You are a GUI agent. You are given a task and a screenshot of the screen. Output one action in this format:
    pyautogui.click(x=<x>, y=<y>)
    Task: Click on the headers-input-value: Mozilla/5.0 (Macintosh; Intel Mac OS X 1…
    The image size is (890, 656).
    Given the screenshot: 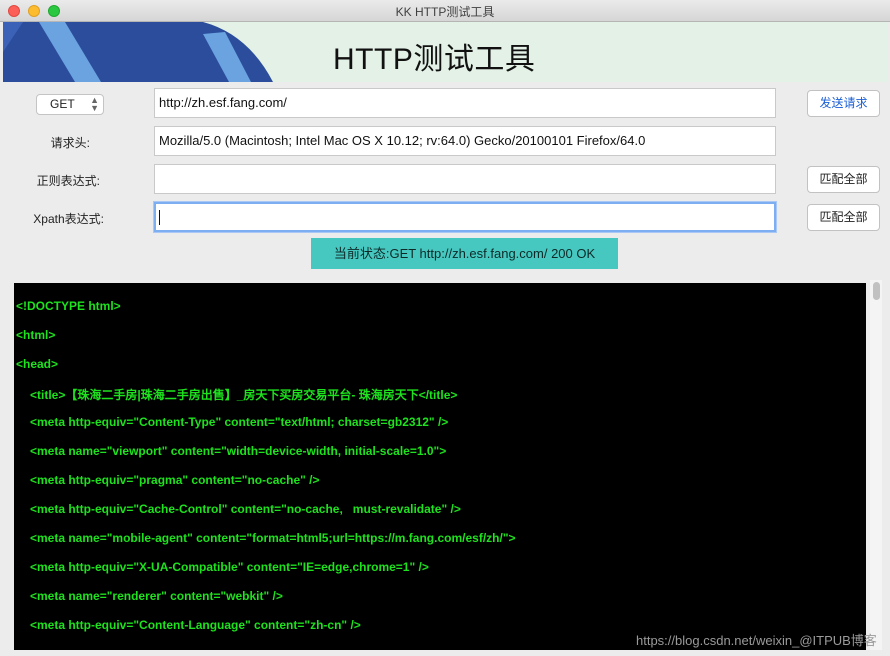 What is the action you would take?
    pyautogui.click(x=402, y=140)
    